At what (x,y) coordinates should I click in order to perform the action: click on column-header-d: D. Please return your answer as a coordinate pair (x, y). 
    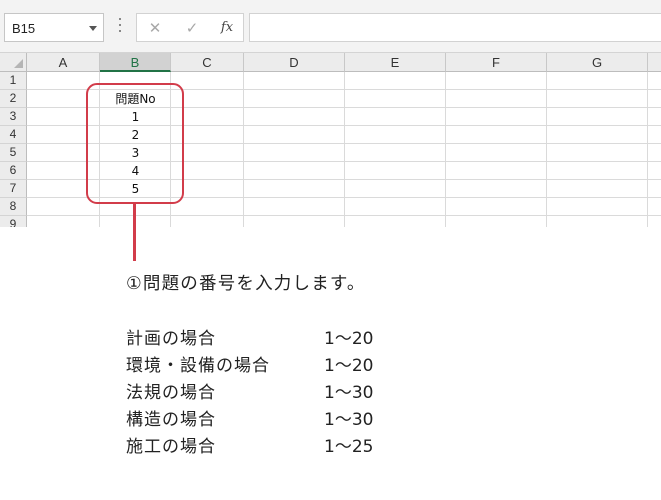
    Looking at the image, I should click on (294, 62).